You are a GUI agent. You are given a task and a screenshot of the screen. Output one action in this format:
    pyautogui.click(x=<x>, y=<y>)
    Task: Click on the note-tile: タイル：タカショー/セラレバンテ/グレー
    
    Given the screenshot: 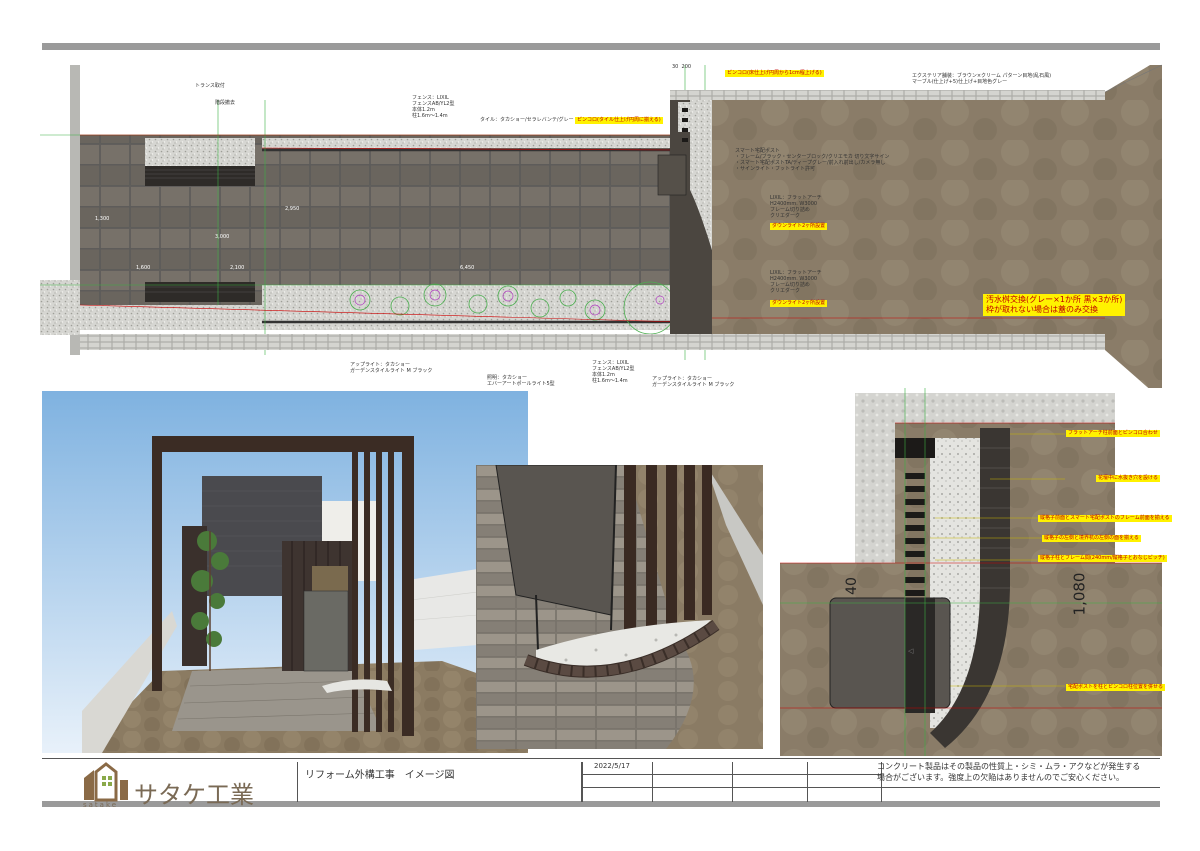 What is the action you would take?
    pyautogui.click(x=527, y=120)
    